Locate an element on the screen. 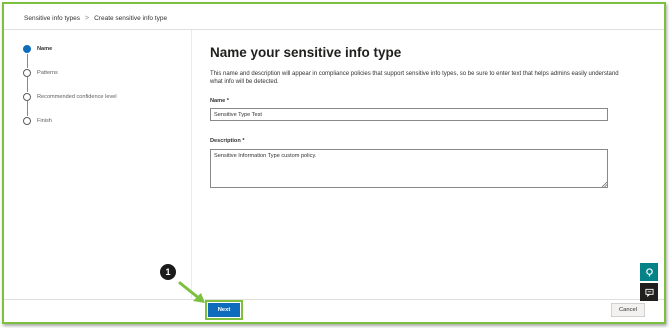 Image resolution: width=670 pixels, height=328 pixels. help-button is located at coordinates (649, 272).